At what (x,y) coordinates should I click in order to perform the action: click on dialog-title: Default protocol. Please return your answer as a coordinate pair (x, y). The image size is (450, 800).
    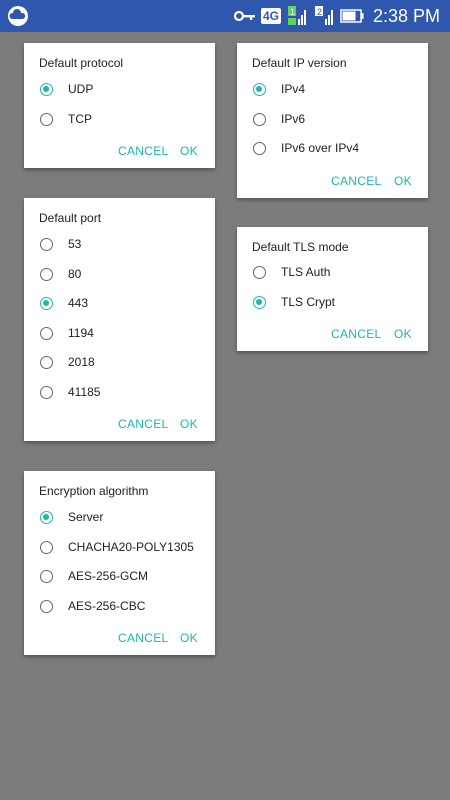
    Looking at the image, I should click on (81, 63).